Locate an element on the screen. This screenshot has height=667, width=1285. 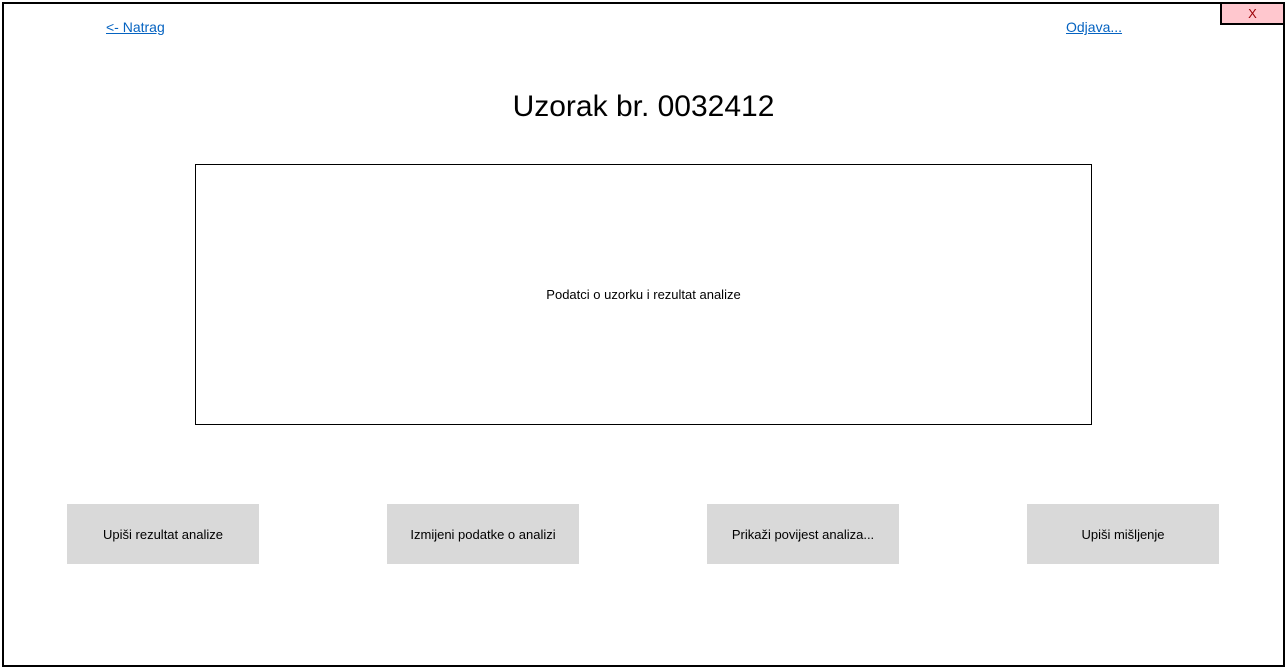
edit-analysis-button-label: Izmijeni podatke o analizi is located at coordinates (483, 534).